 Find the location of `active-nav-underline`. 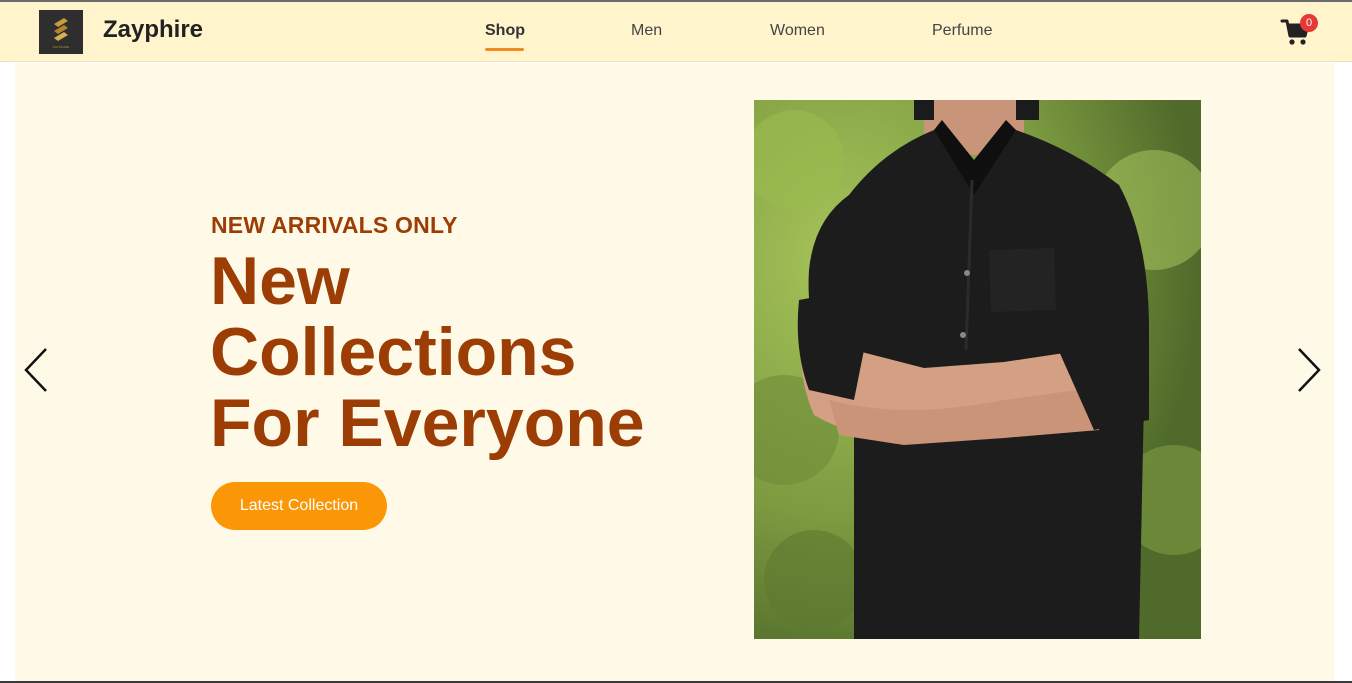

active-nav-underline is located at coordinates (504, 49).